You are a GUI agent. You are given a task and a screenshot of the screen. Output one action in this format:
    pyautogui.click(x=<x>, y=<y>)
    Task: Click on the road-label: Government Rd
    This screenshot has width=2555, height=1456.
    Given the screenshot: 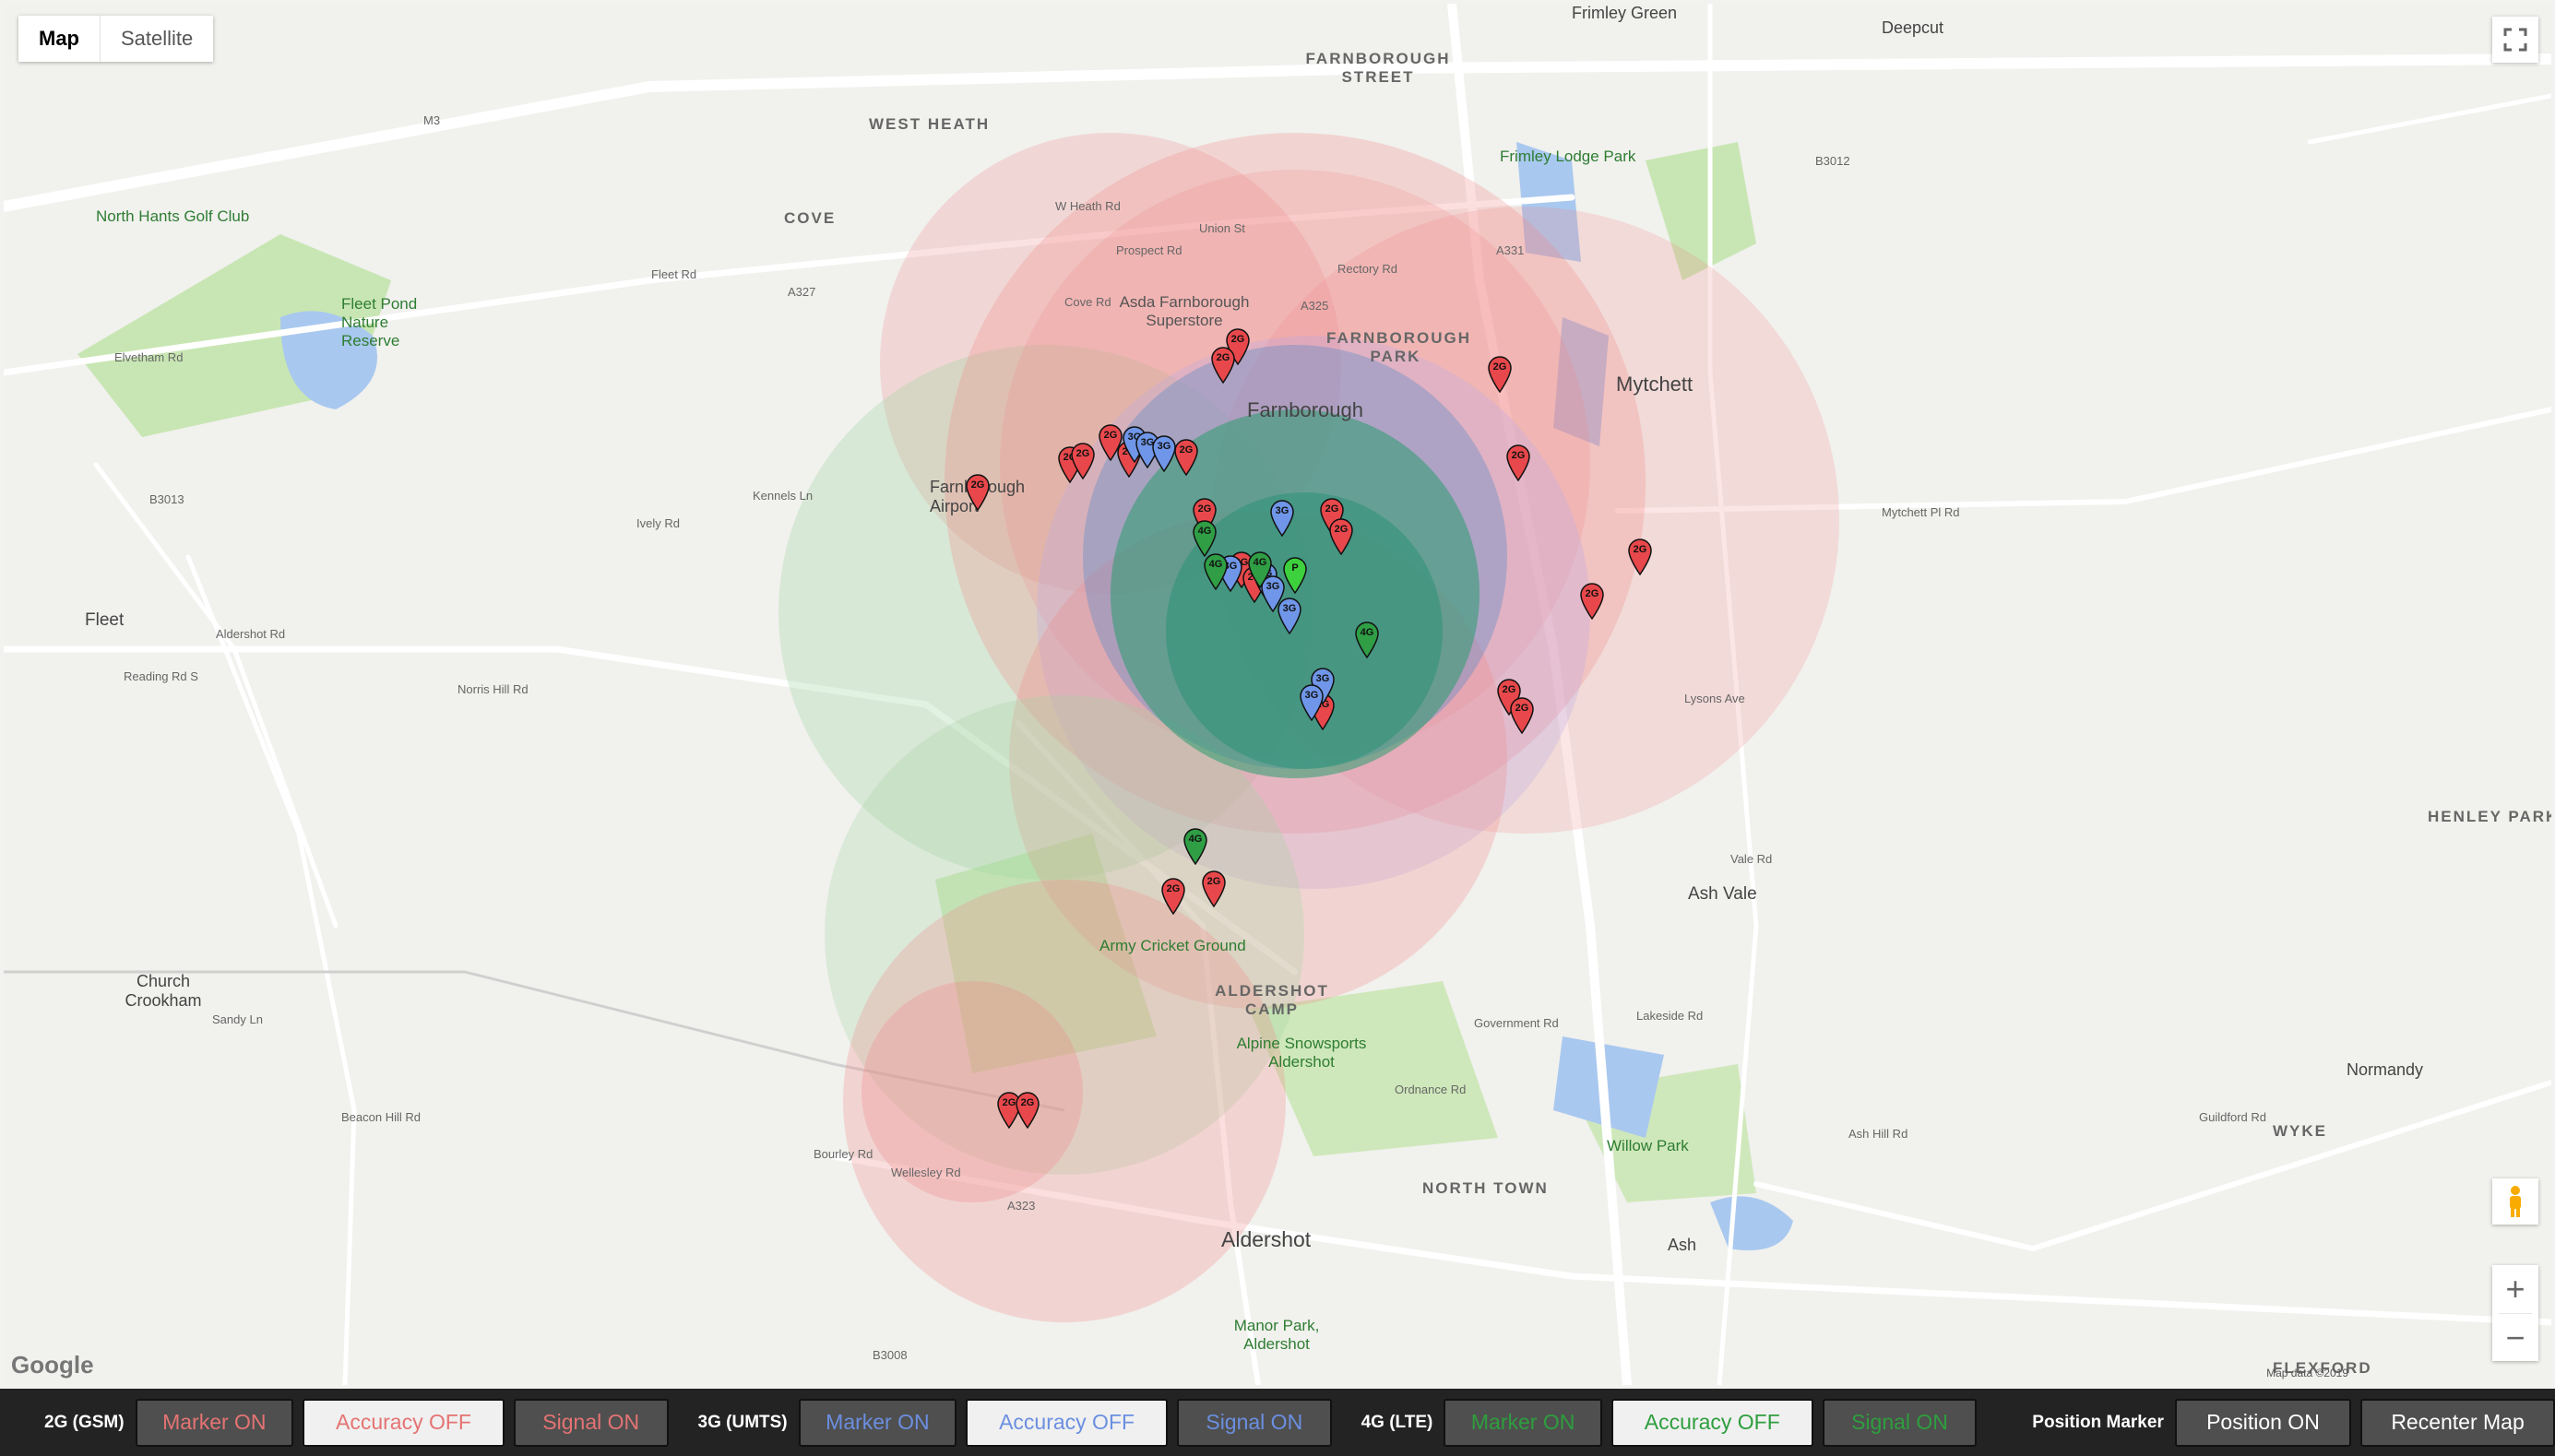 What is the action you would take?
    pyautogui.click(x=1516, y=1023)
    